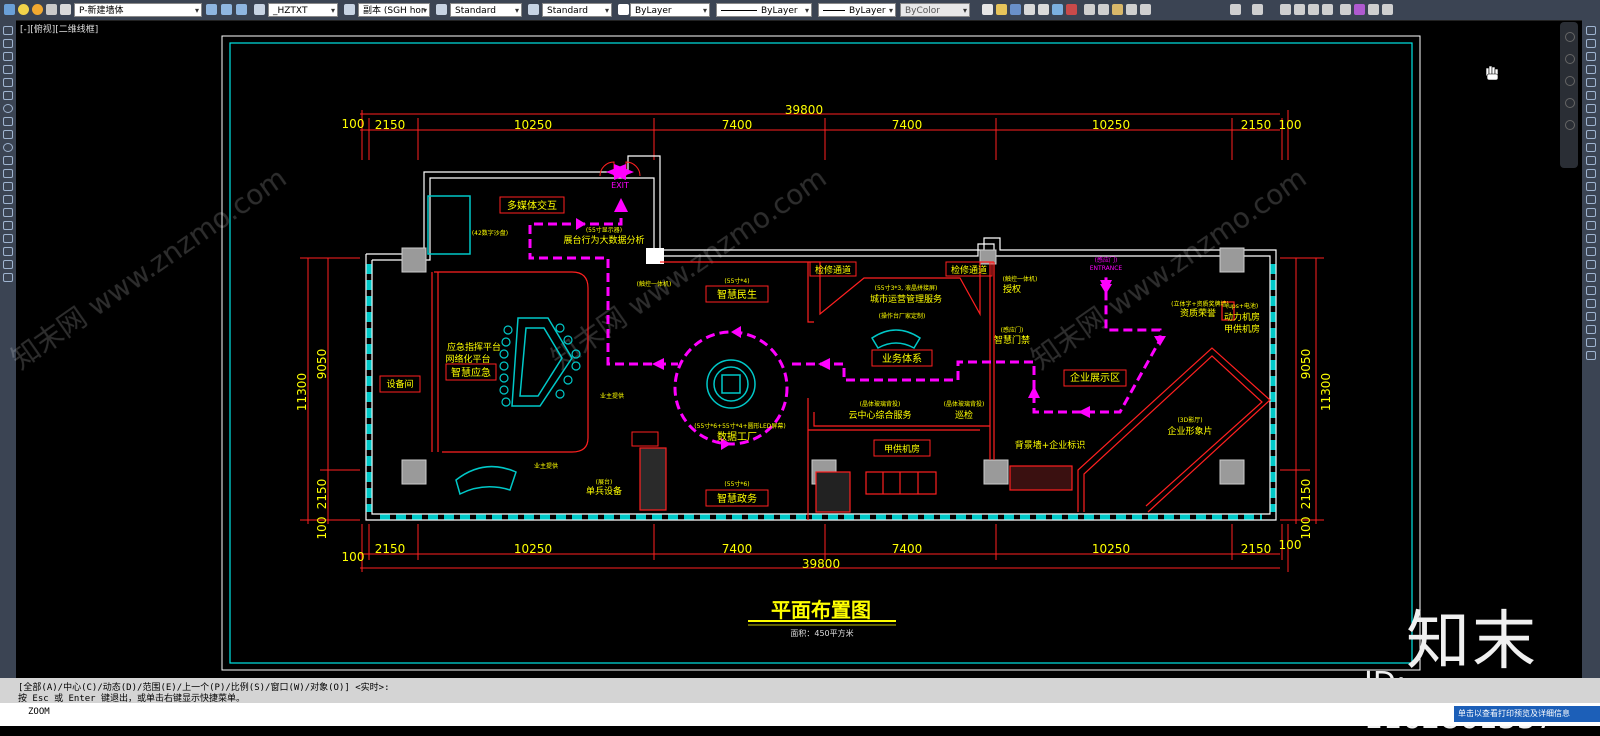  I want to click on ellipse-arc-icon, so click(8, 160).